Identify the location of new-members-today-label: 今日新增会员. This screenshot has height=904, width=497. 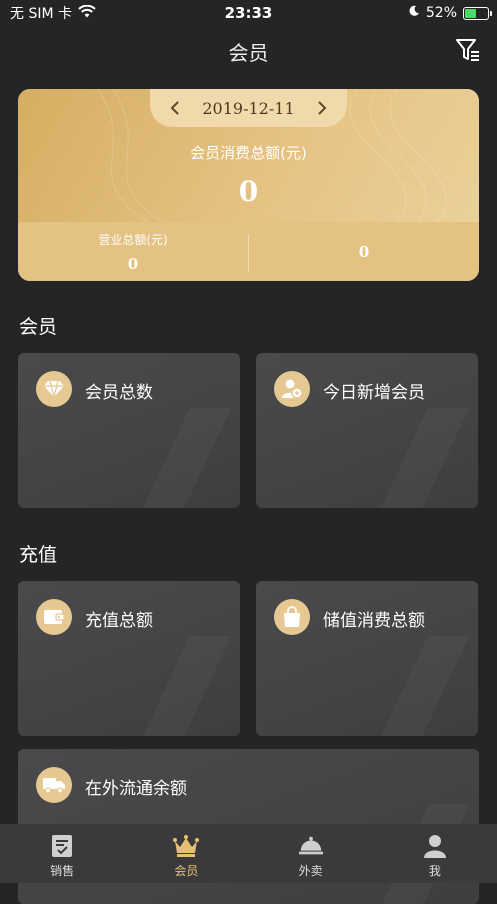
(374, 393).